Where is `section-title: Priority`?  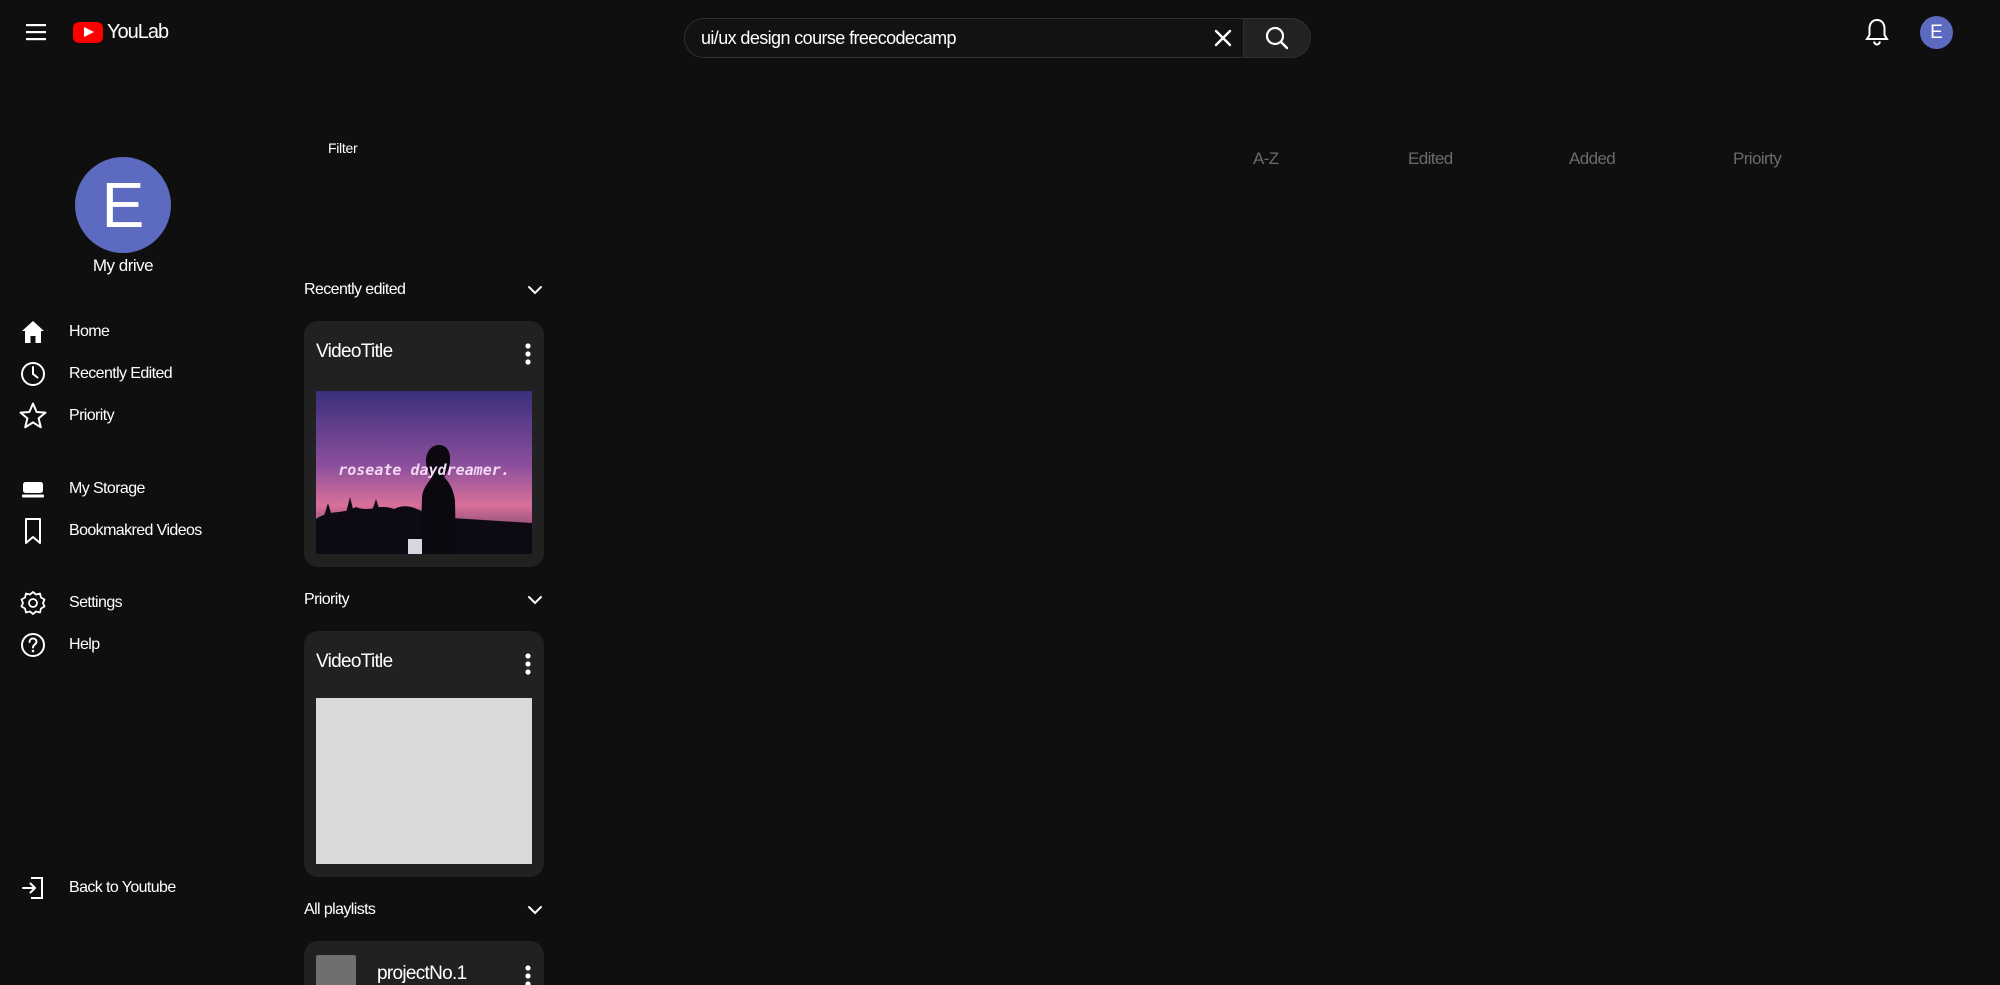 section-title: Priority is located at coordinates (327, 599).